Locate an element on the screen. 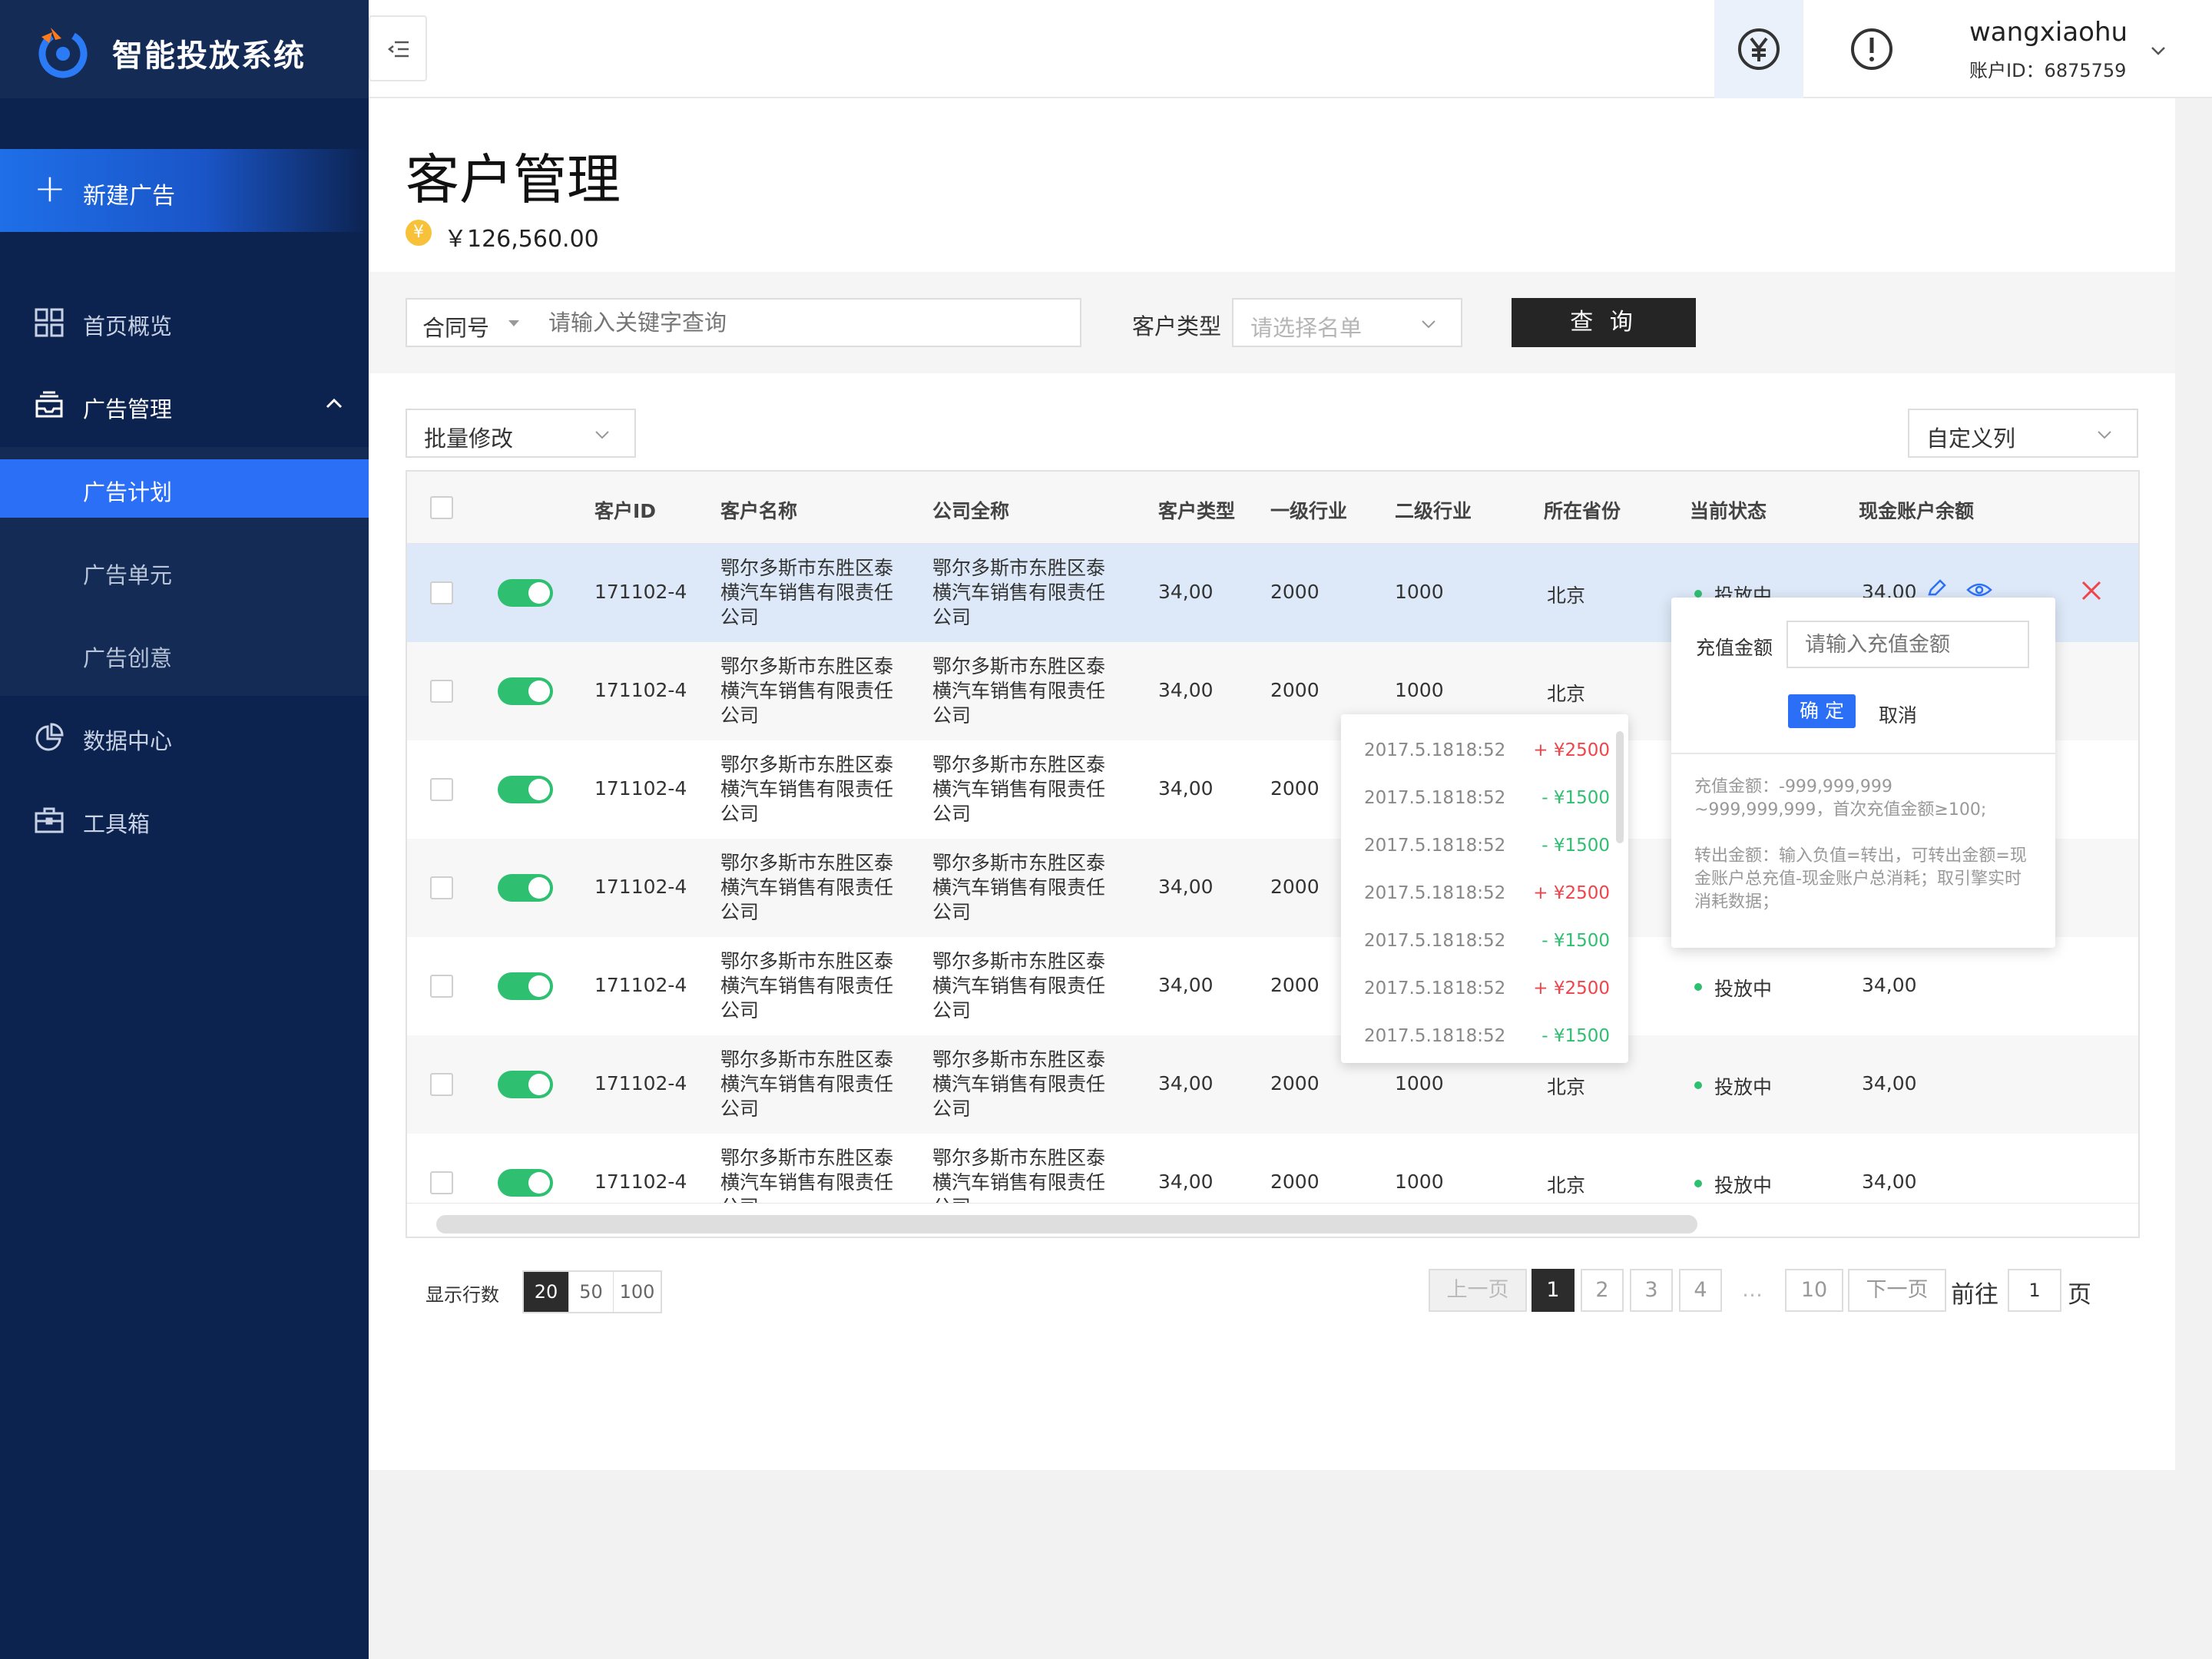 This screenshot has height=1659, width=2212. col-header-name: 客户名称 is located at coordinates (758, 510).